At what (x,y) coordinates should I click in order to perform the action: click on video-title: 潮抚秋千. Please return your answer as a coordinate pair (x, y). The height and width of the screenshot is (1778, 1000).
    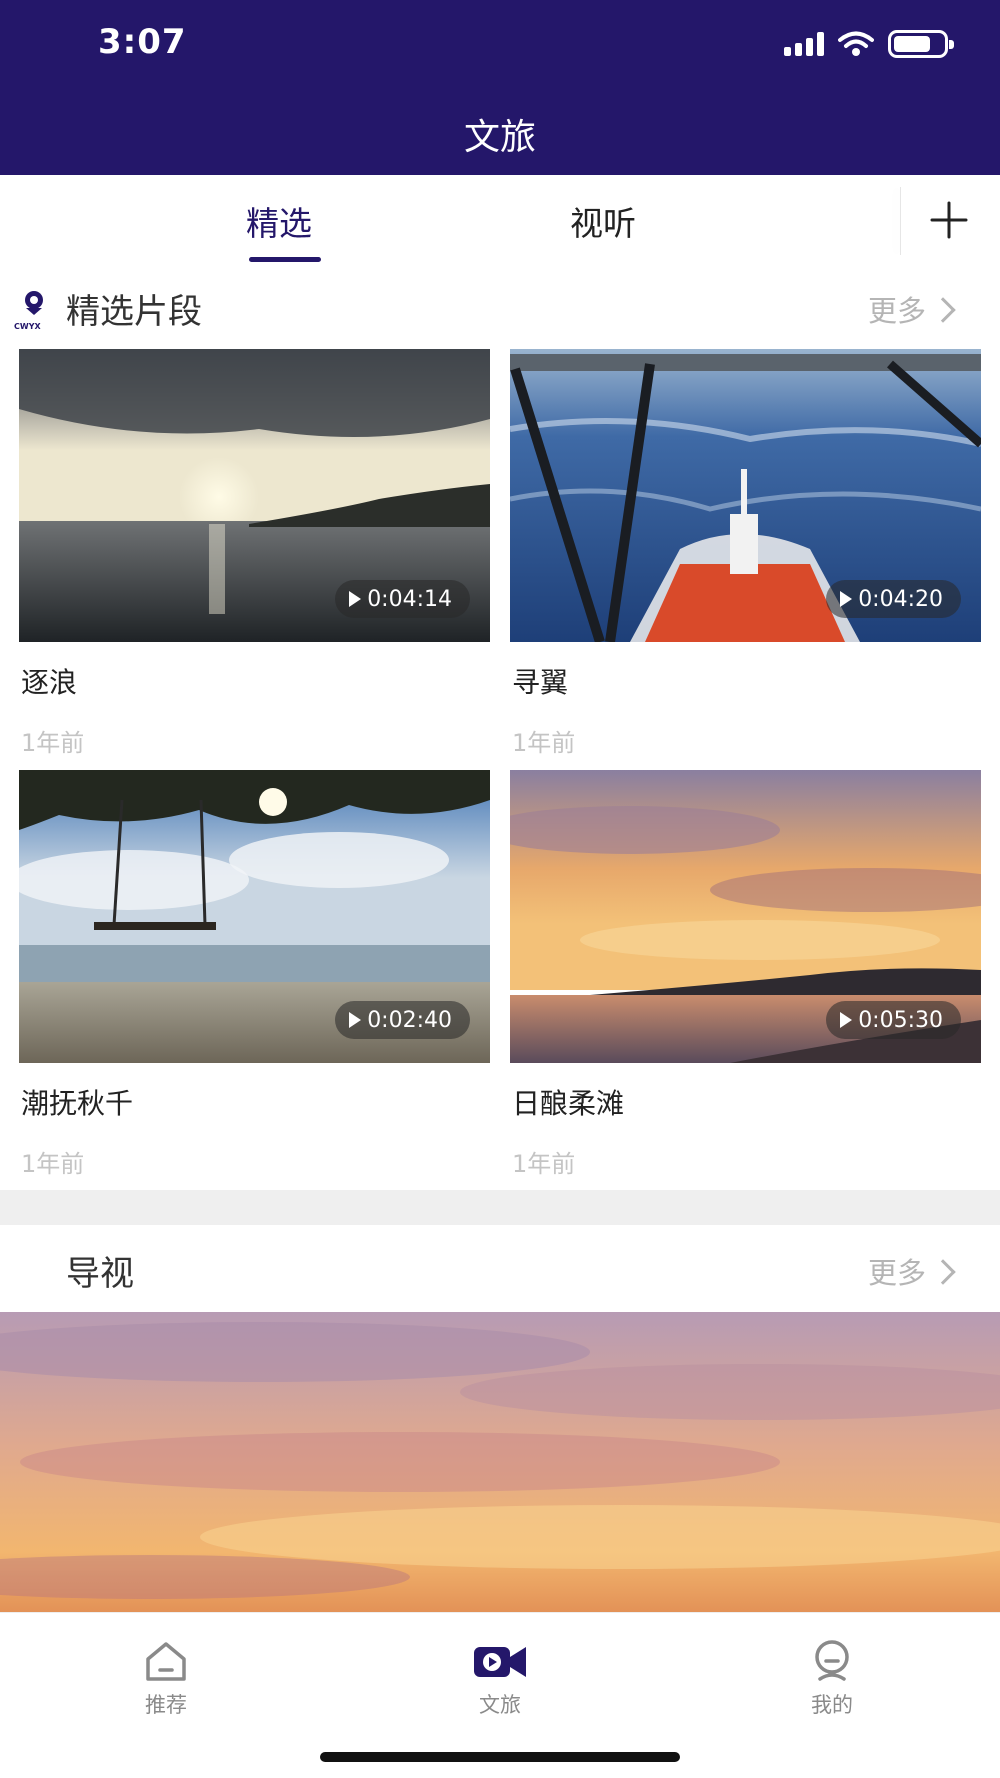
    Looking at the image, I should click on (77, 1103).